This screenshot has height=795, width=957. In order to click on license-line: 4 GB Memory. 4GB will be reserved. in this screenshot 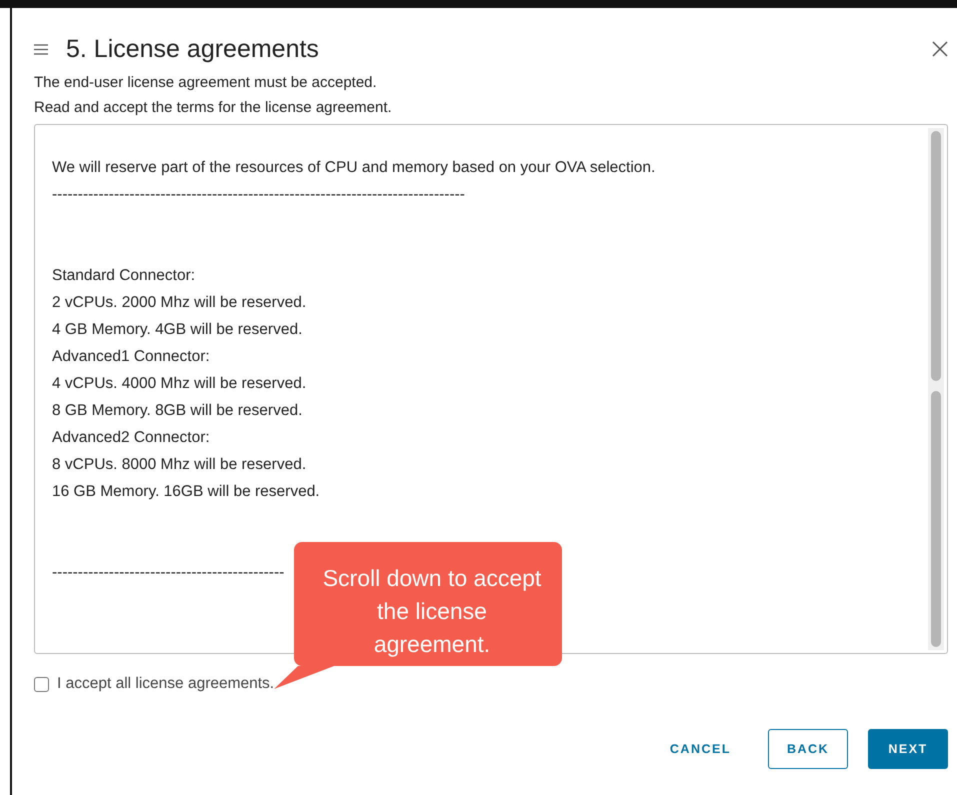, I will do `click(177, 330)`.